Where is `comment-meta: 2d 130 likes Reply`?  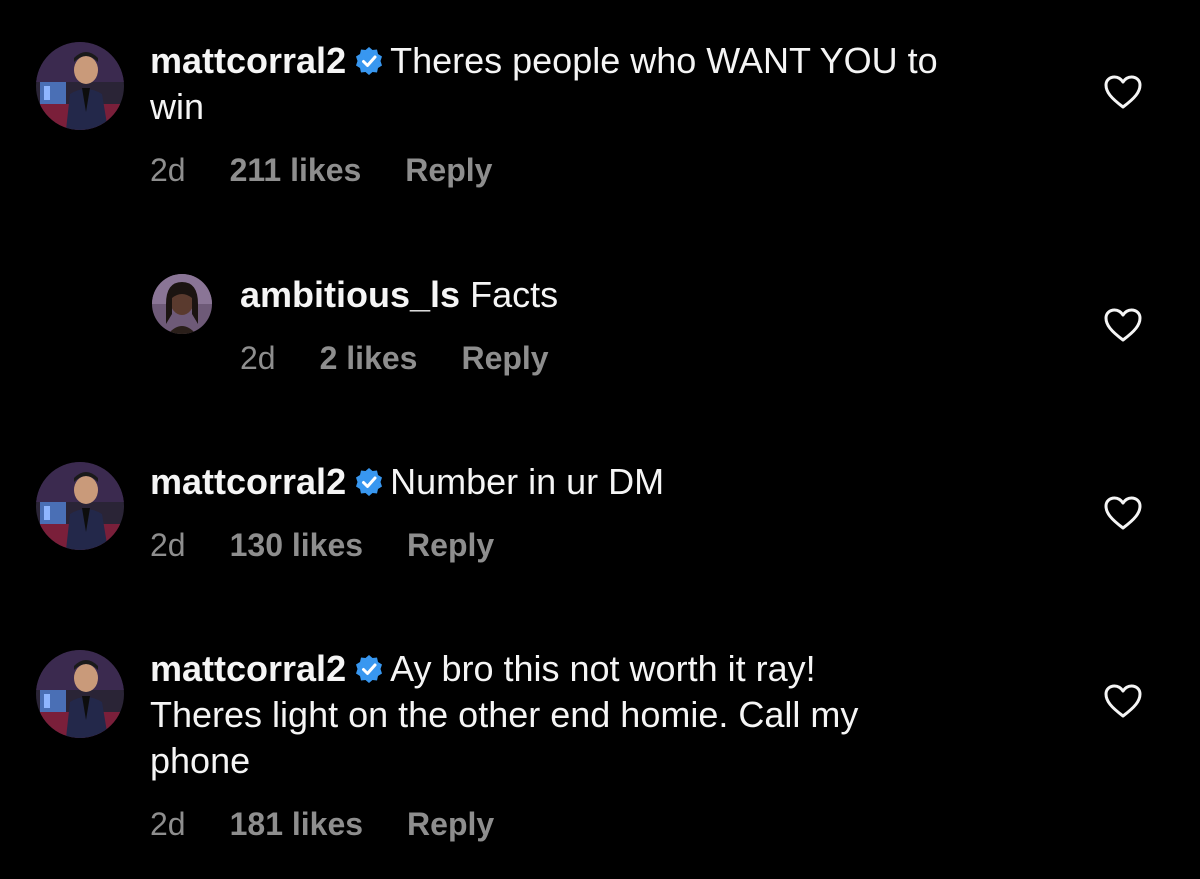 comment-meta: 2d 130 likes Reply is located at coordinates (610, 545).